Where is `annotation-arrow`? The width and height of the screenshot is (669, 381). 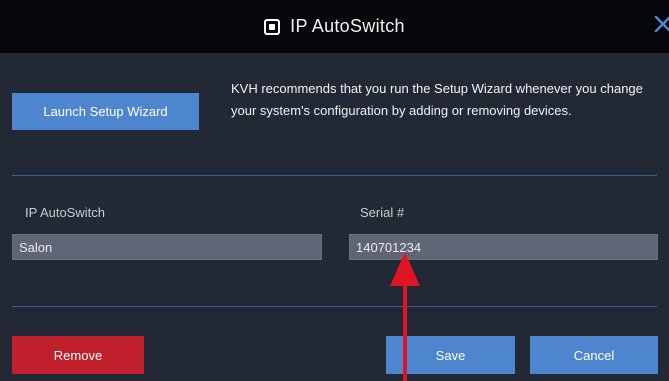 annotation-arrow is located at coordinates (405, 316).